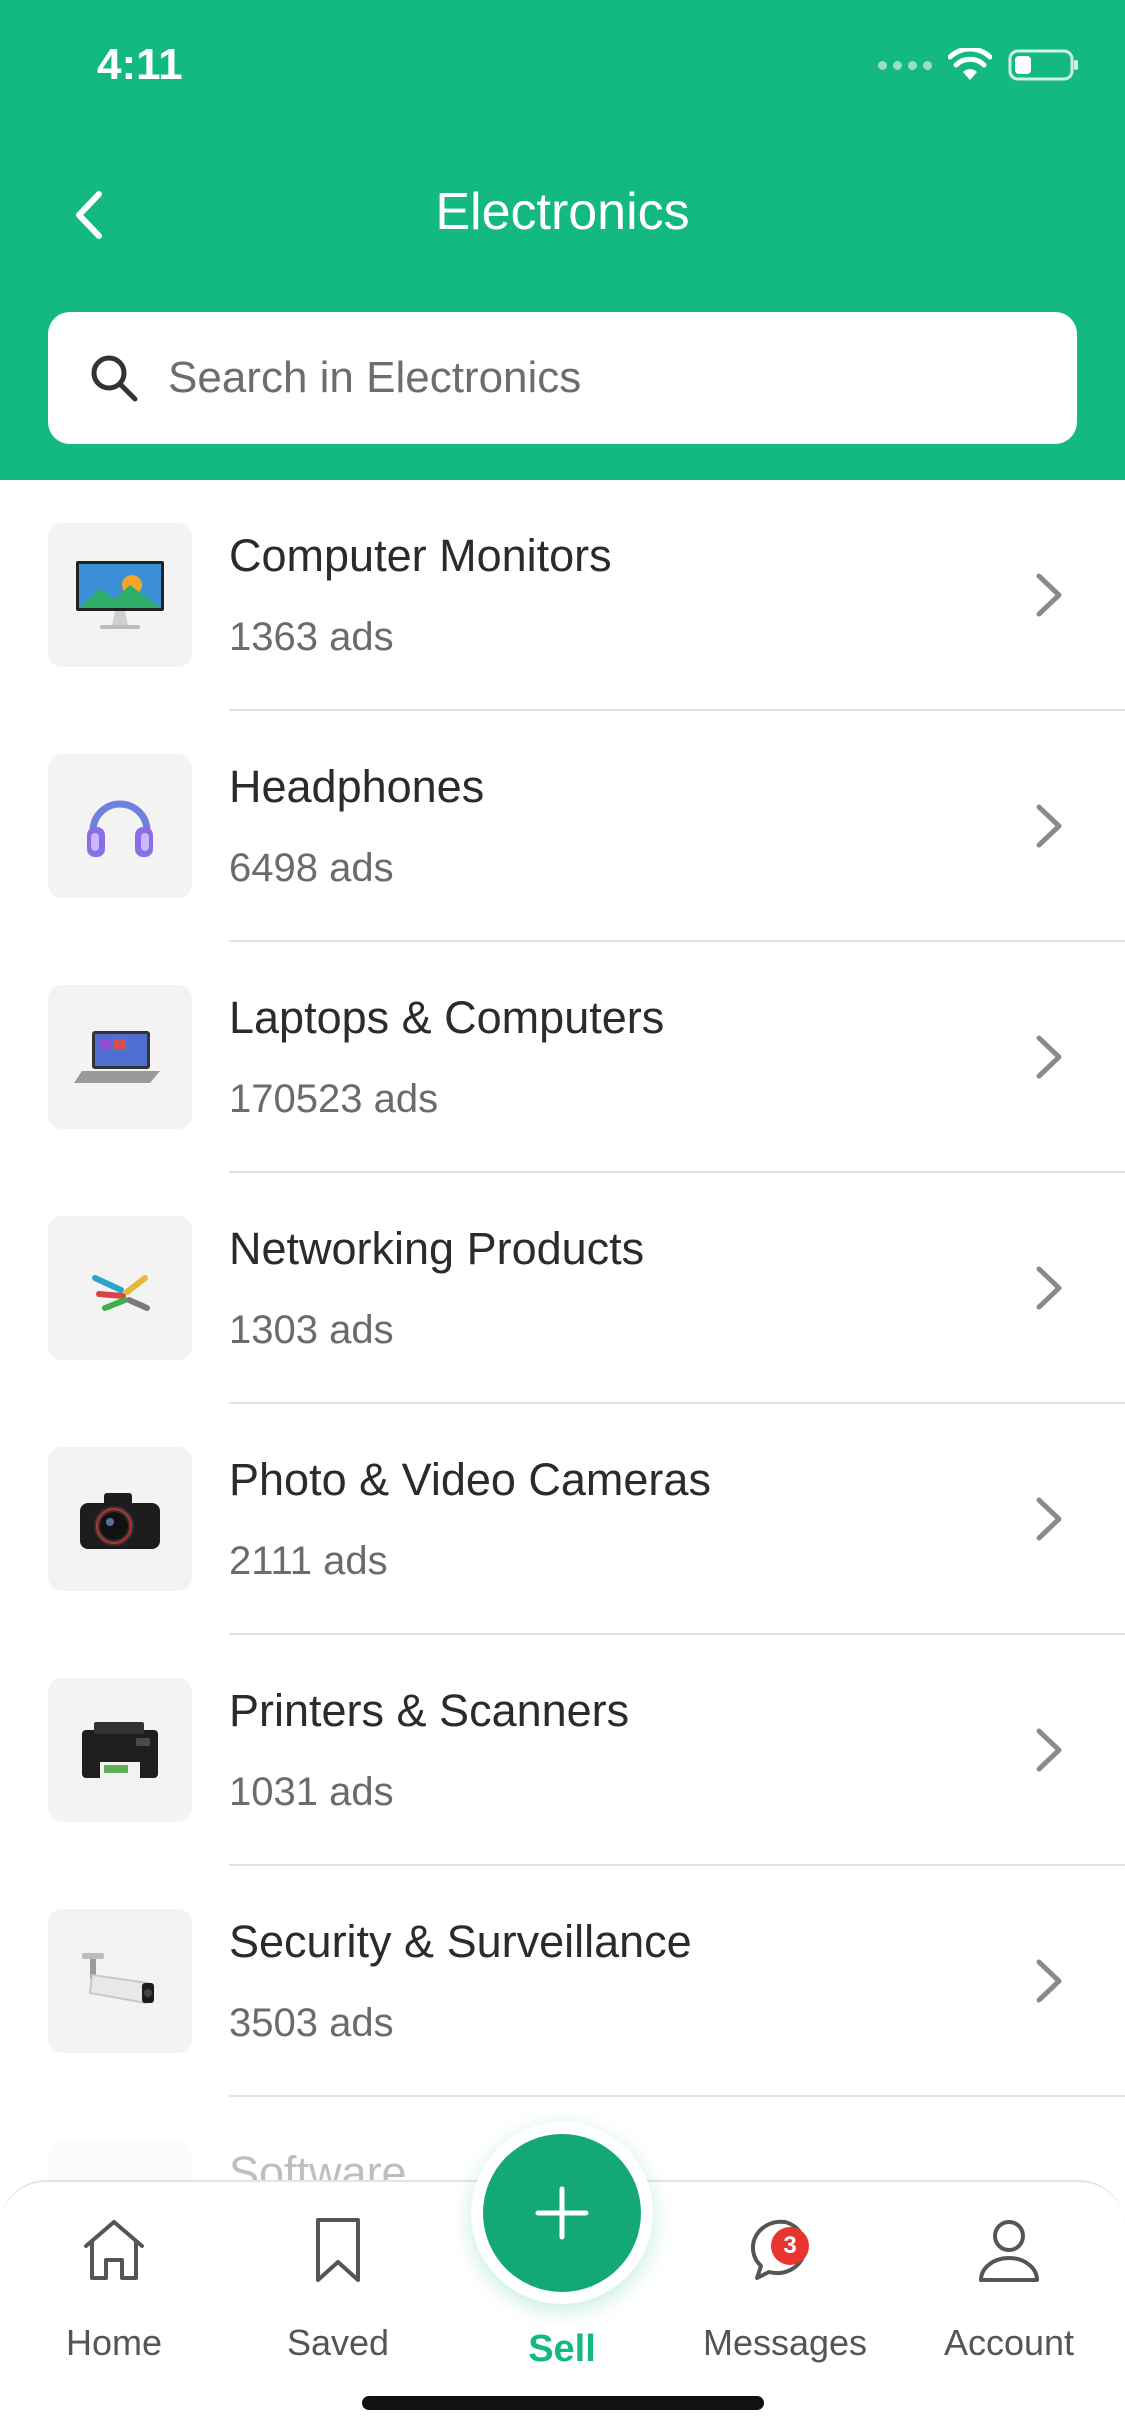 The width and height of the screenshot is (1125, 2436). What do you see at coordinates (311, 1792) in the screenshot?
I see `category-count: 1031 ads` at bounding box center [311, 1792].